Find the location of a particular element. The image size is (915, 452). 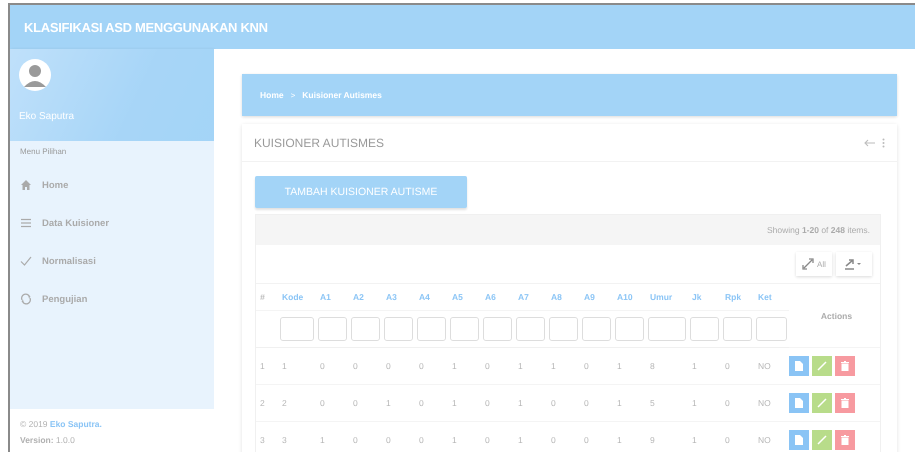

list-icon is located at coordinates (26, 223).